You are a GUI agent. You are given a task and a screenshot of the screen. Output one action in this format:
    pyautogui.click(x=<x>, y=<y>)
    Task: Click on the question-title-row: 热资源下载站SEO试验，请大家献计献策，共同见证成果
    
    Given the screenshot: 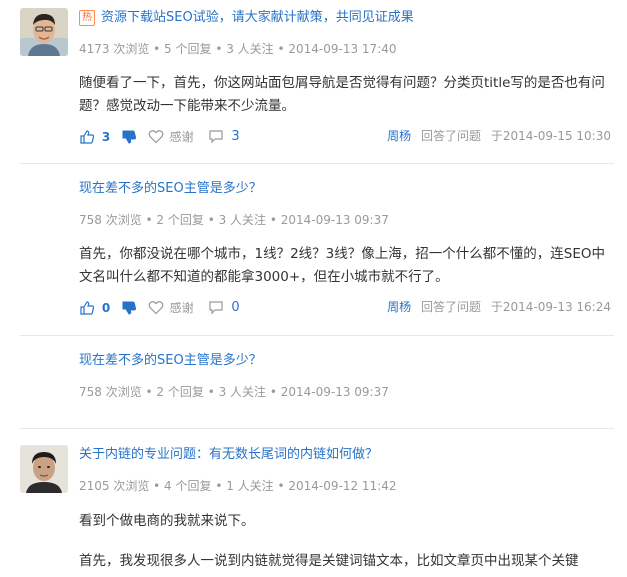 What is the action you would take?
    pyautogui.click(x=246, y=18)
    